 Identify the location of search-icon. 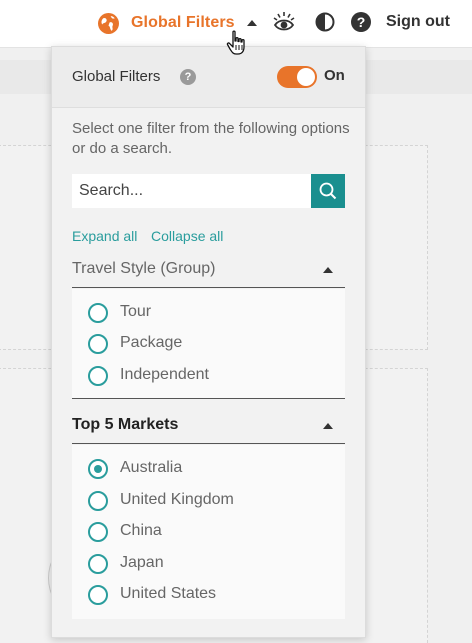
(328, 191).